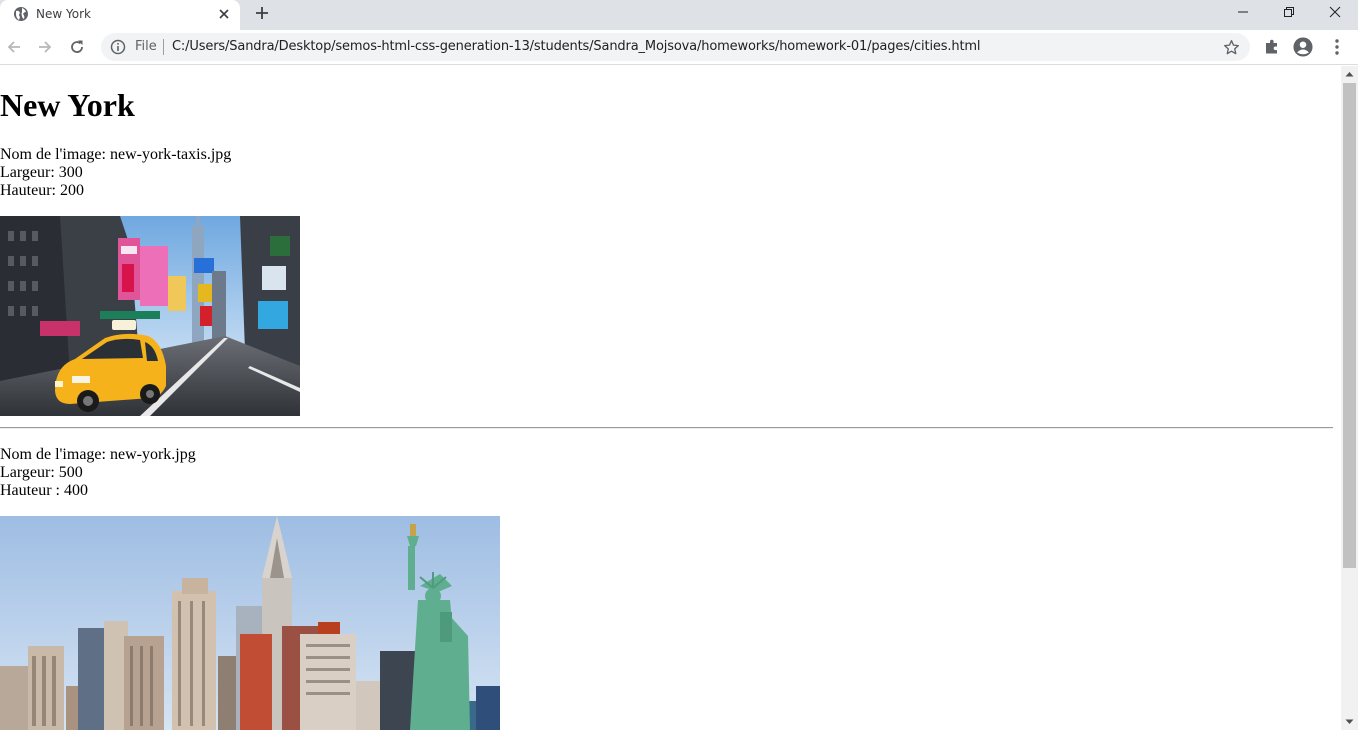  What do you see at coordinates (150, 316) in the screenshot?
I see `new-york-taxis-image` at bounding box center [150, 316].